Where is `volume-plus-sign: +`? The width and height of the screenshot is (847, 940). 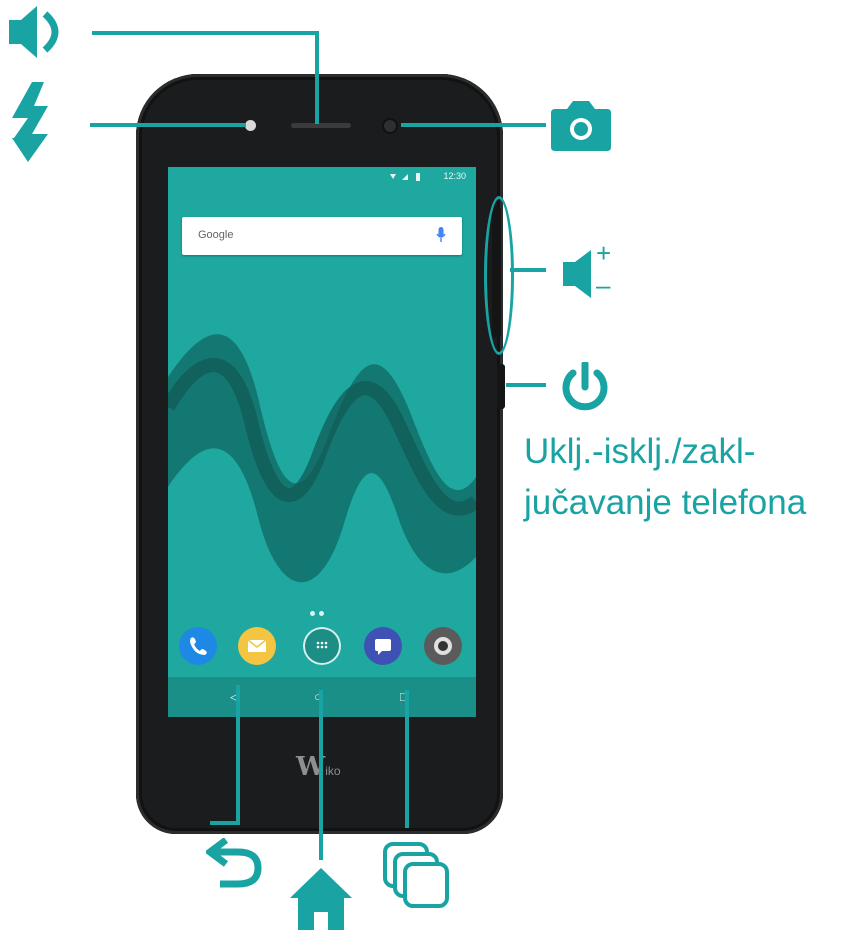 volume-plus-sign: + is located at coordinates (604, 253).